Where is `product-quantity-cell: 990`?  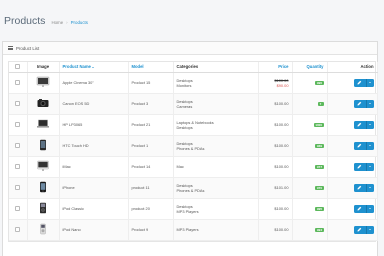
product-quantity-cell: 990 is located at coordinates (310, 83).